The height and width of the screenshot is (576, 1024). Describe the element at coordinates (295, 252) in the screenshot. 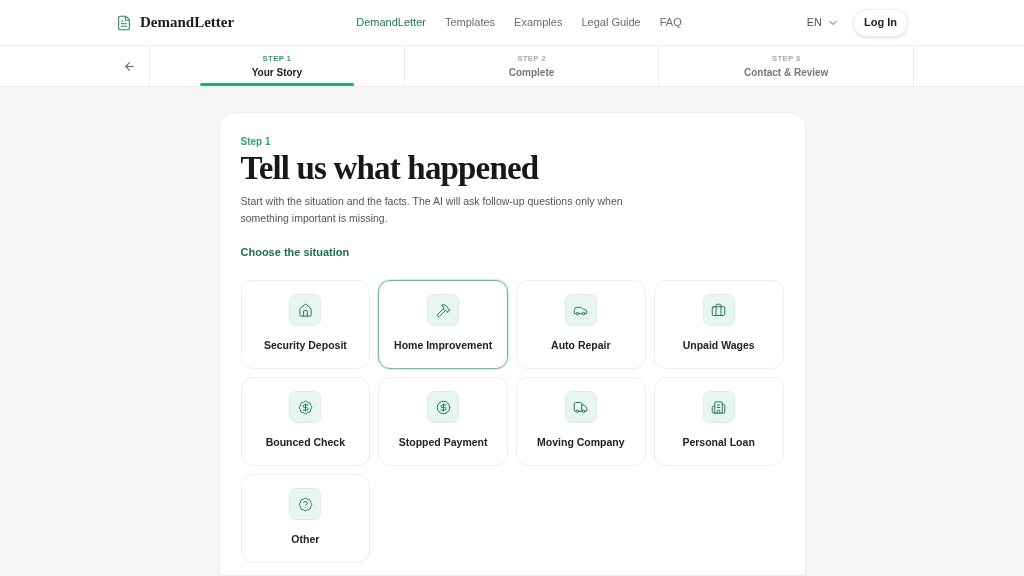

I see `section-label: Choose the situation` at that location.